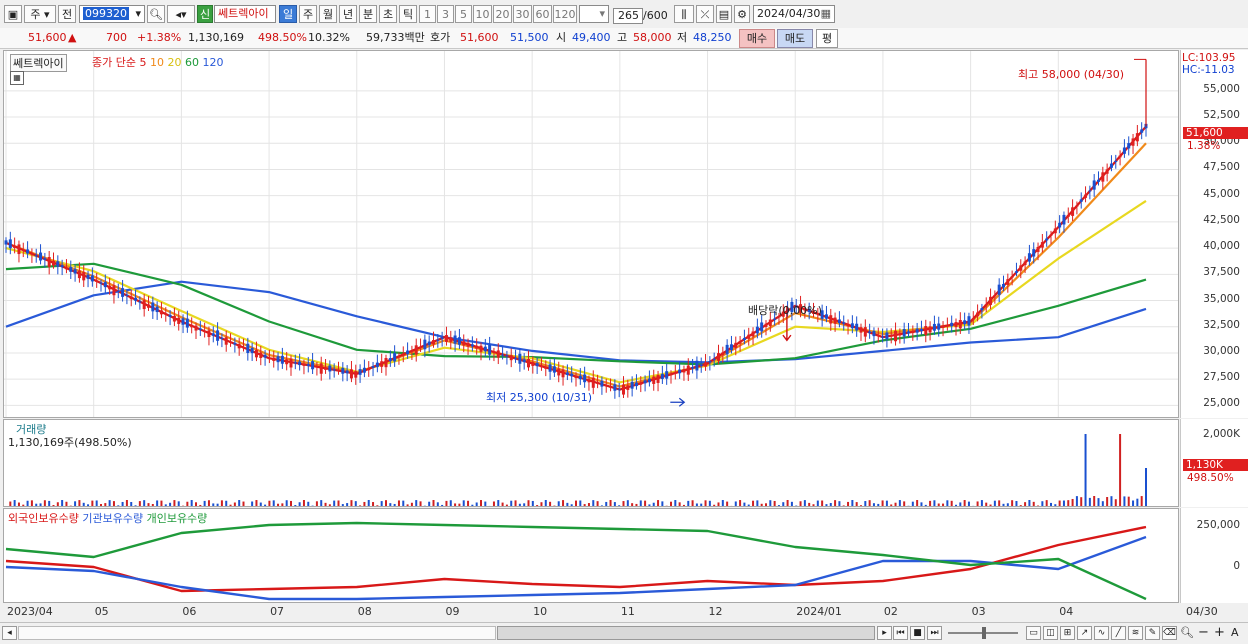  Describe the element at coordinates (900, 633) in the screenshot. I see `rewind-icon: ⏮` at that location.